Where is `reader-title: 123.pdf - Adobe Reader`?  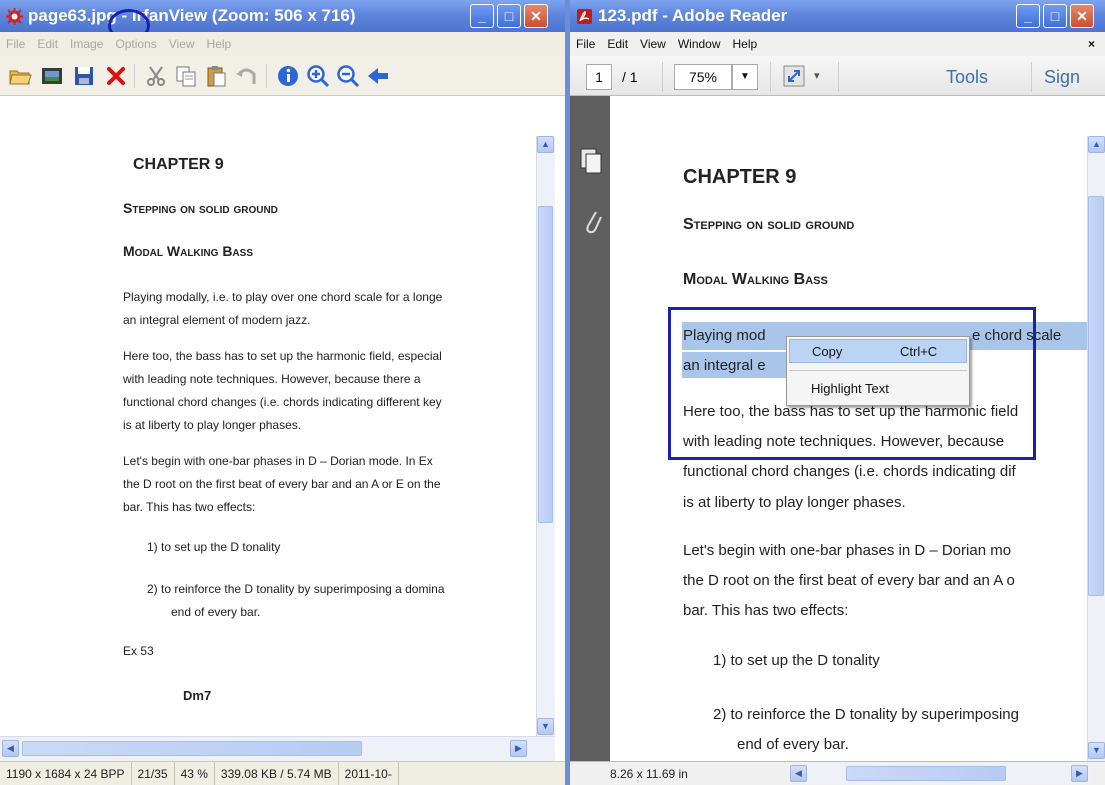 reader-title: 123.pdf - Adobe Reader is located at coordinates (693, 15).